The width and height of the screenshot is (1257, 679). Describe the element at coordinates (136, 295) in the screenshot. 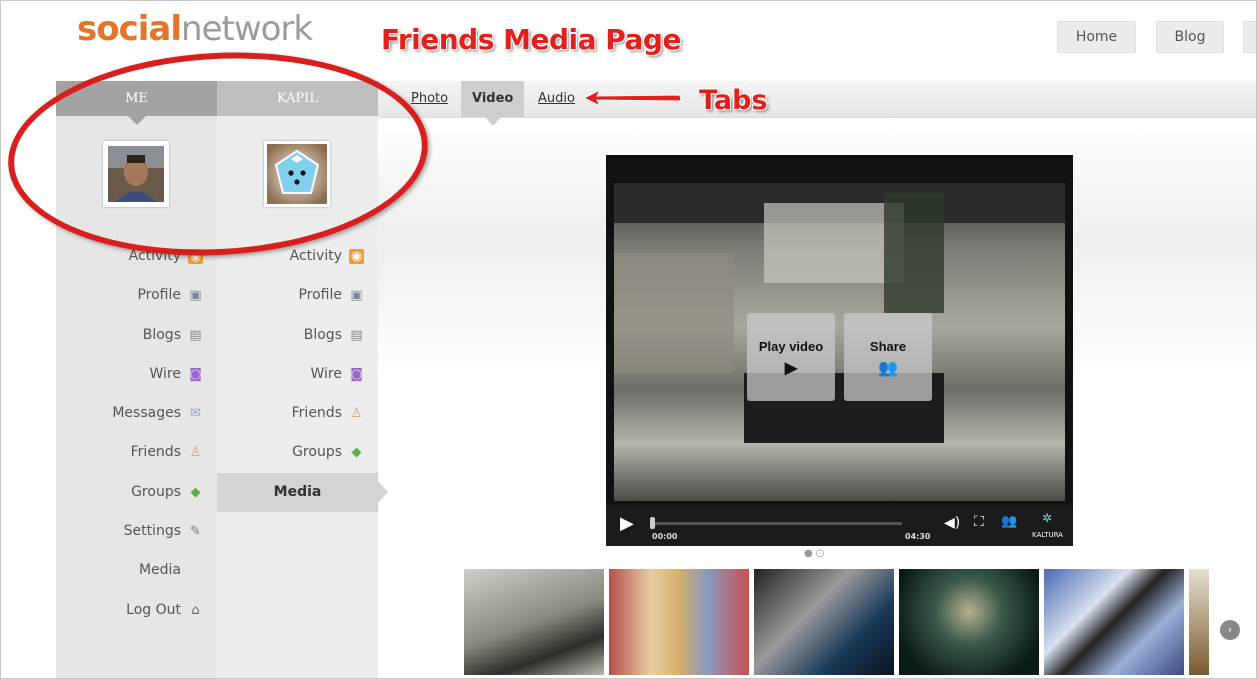

I see `me-menu-profile: Profile ▣` at that location.